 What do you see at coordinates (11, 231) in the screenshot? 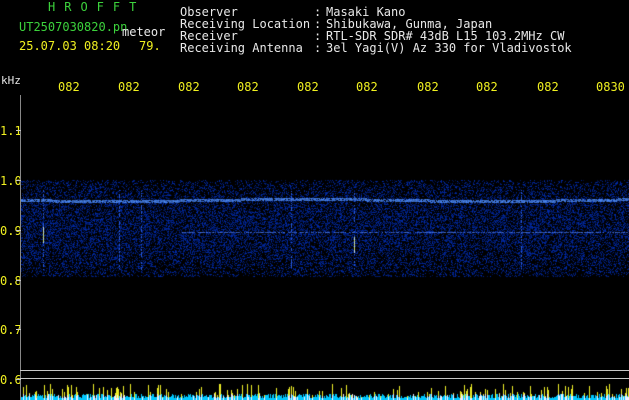
I see `y-tick-0-9: 0.9` at bounding box center [11, 231].